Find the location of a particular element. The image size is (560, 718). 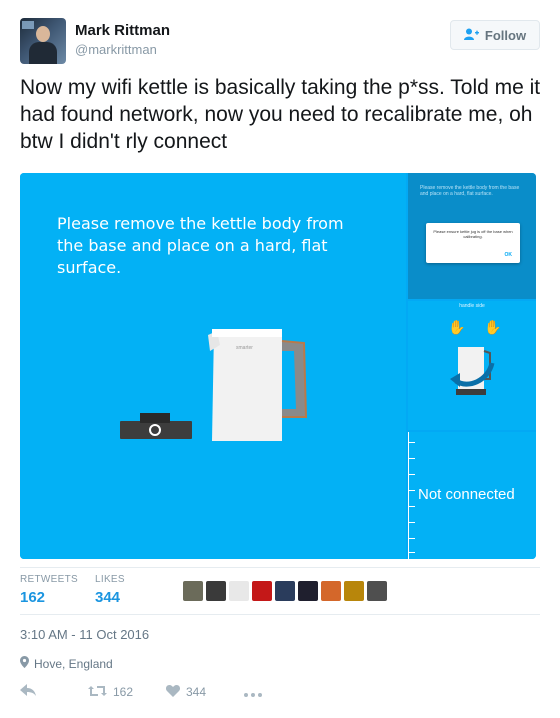

likers-avatars is located at coordinates (285, 591).